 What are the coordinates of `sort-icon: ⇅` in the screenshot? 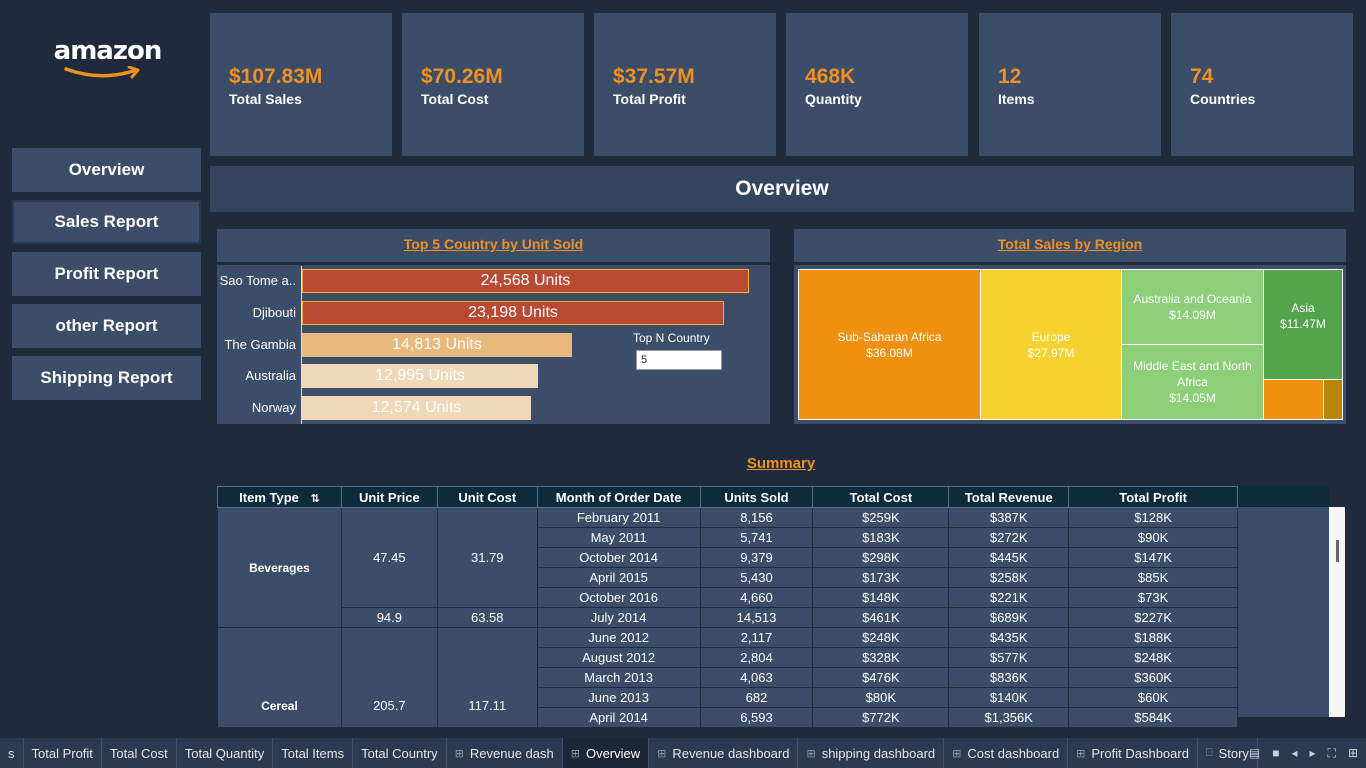 It's located at (315, 499).